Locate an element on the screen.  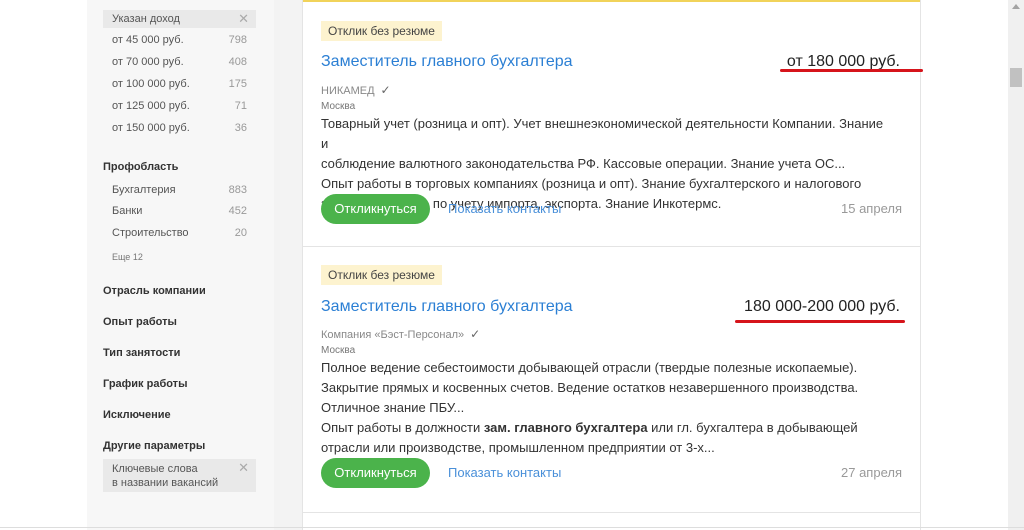
card-divider is located at coordinates (611, 512).